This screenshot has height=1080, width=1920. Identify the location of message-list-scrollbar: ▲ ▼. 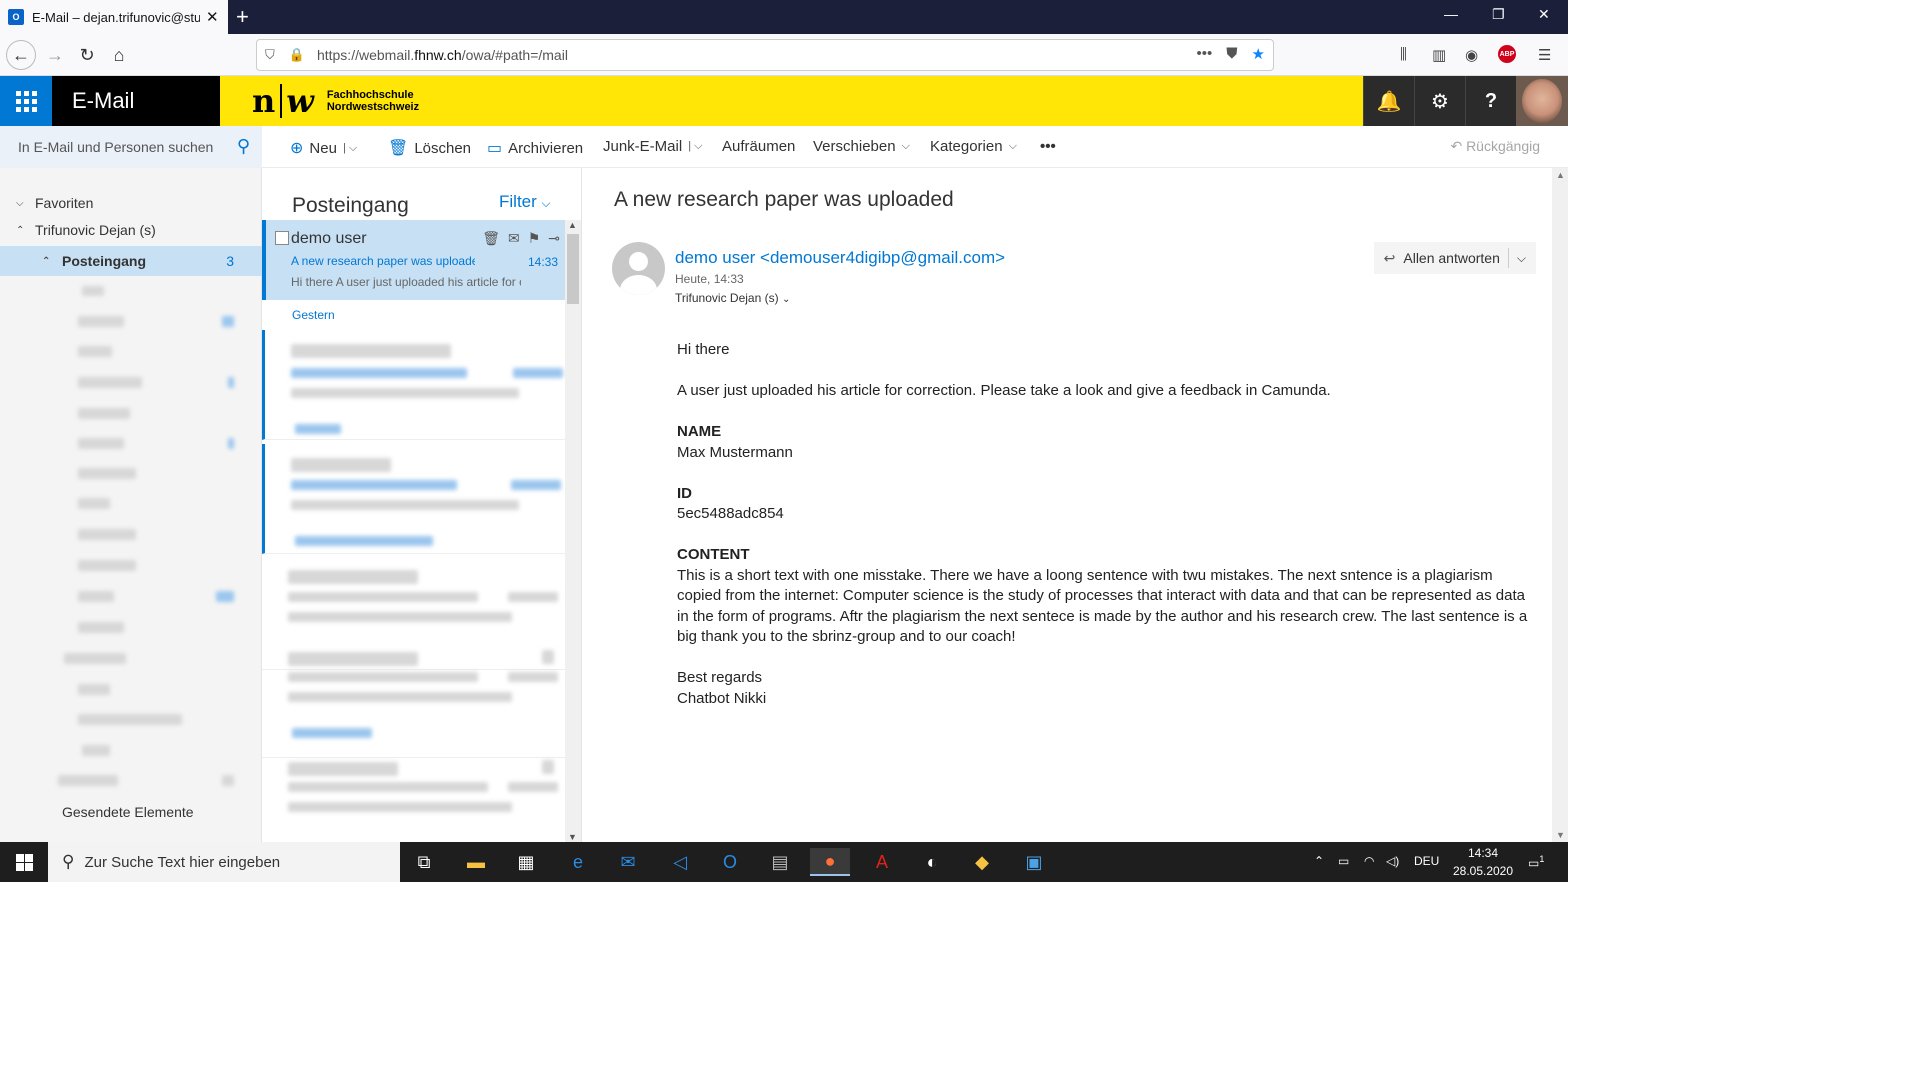
(573, 531).